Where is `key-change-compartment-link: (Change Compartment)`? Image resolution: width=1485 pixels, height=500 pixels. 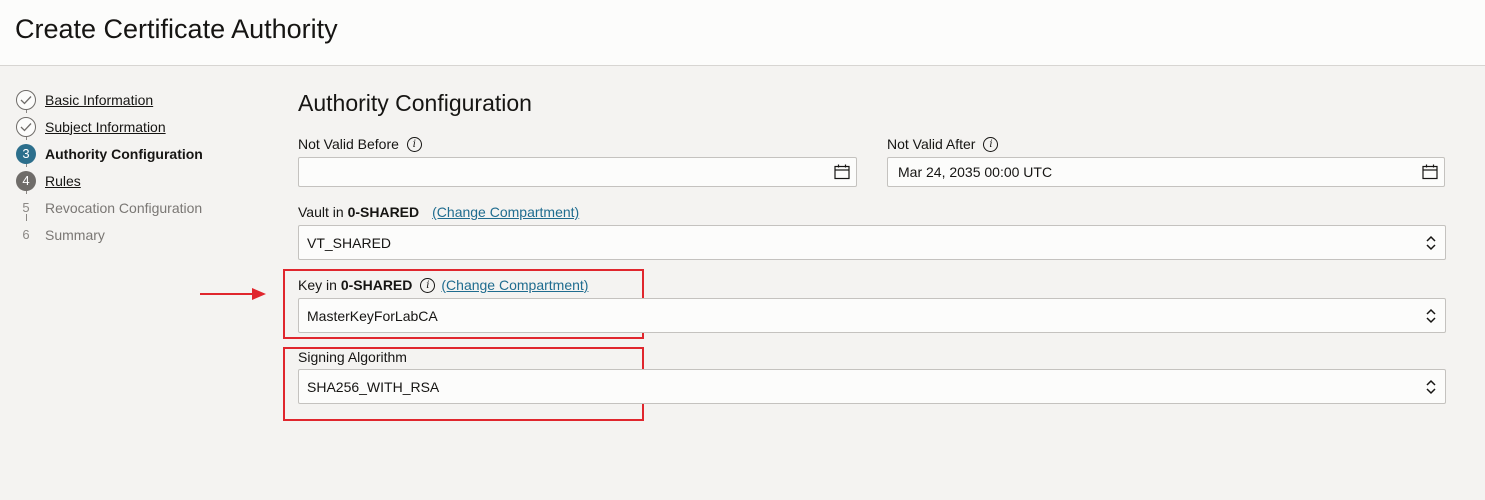
key-change-compartment-link: (Change Compartment) is located at coordinates (514, 285).